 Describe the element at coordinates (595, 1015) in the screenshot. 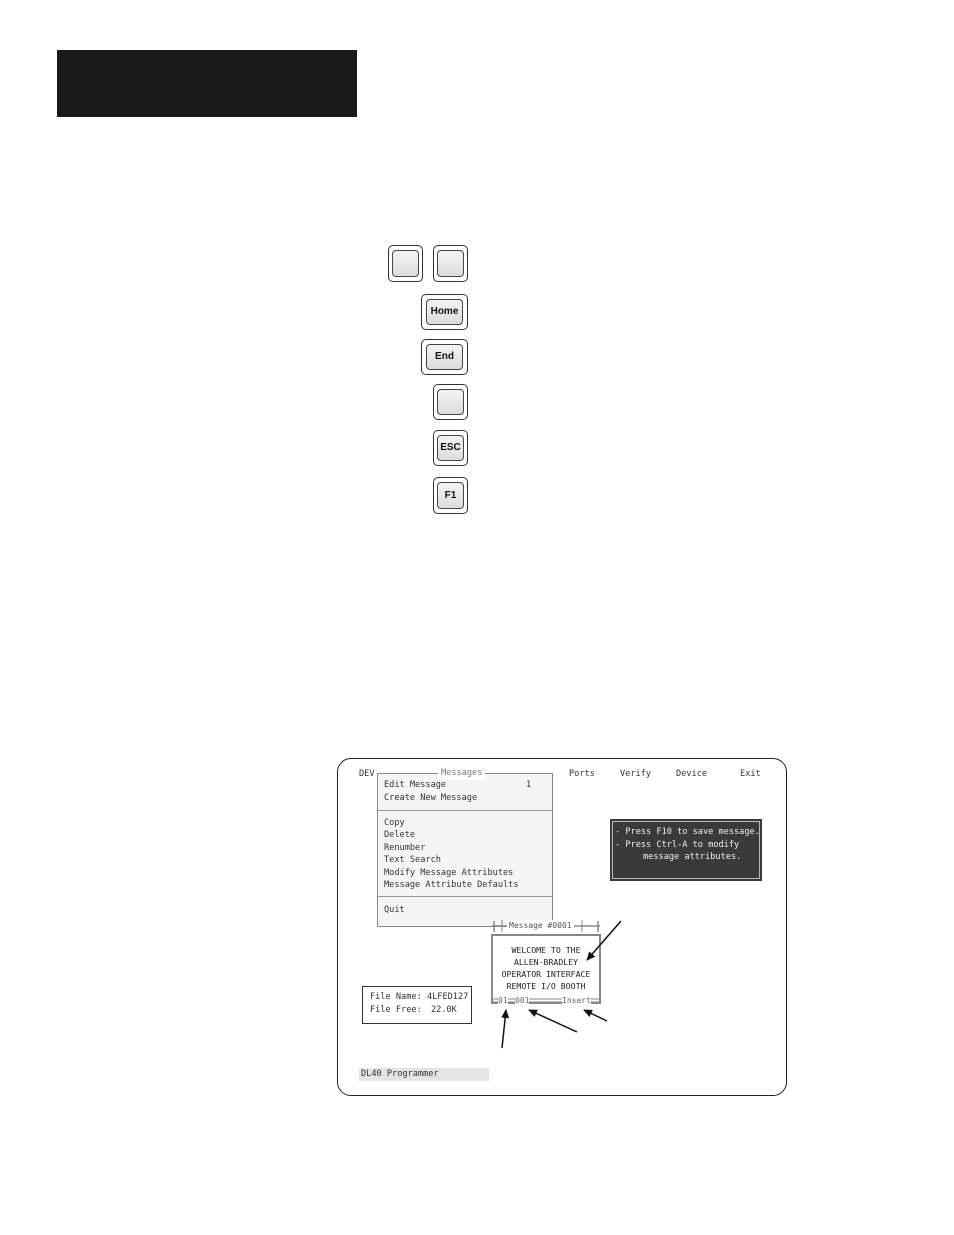

I see `arrow-to-edit-mode` at that location.